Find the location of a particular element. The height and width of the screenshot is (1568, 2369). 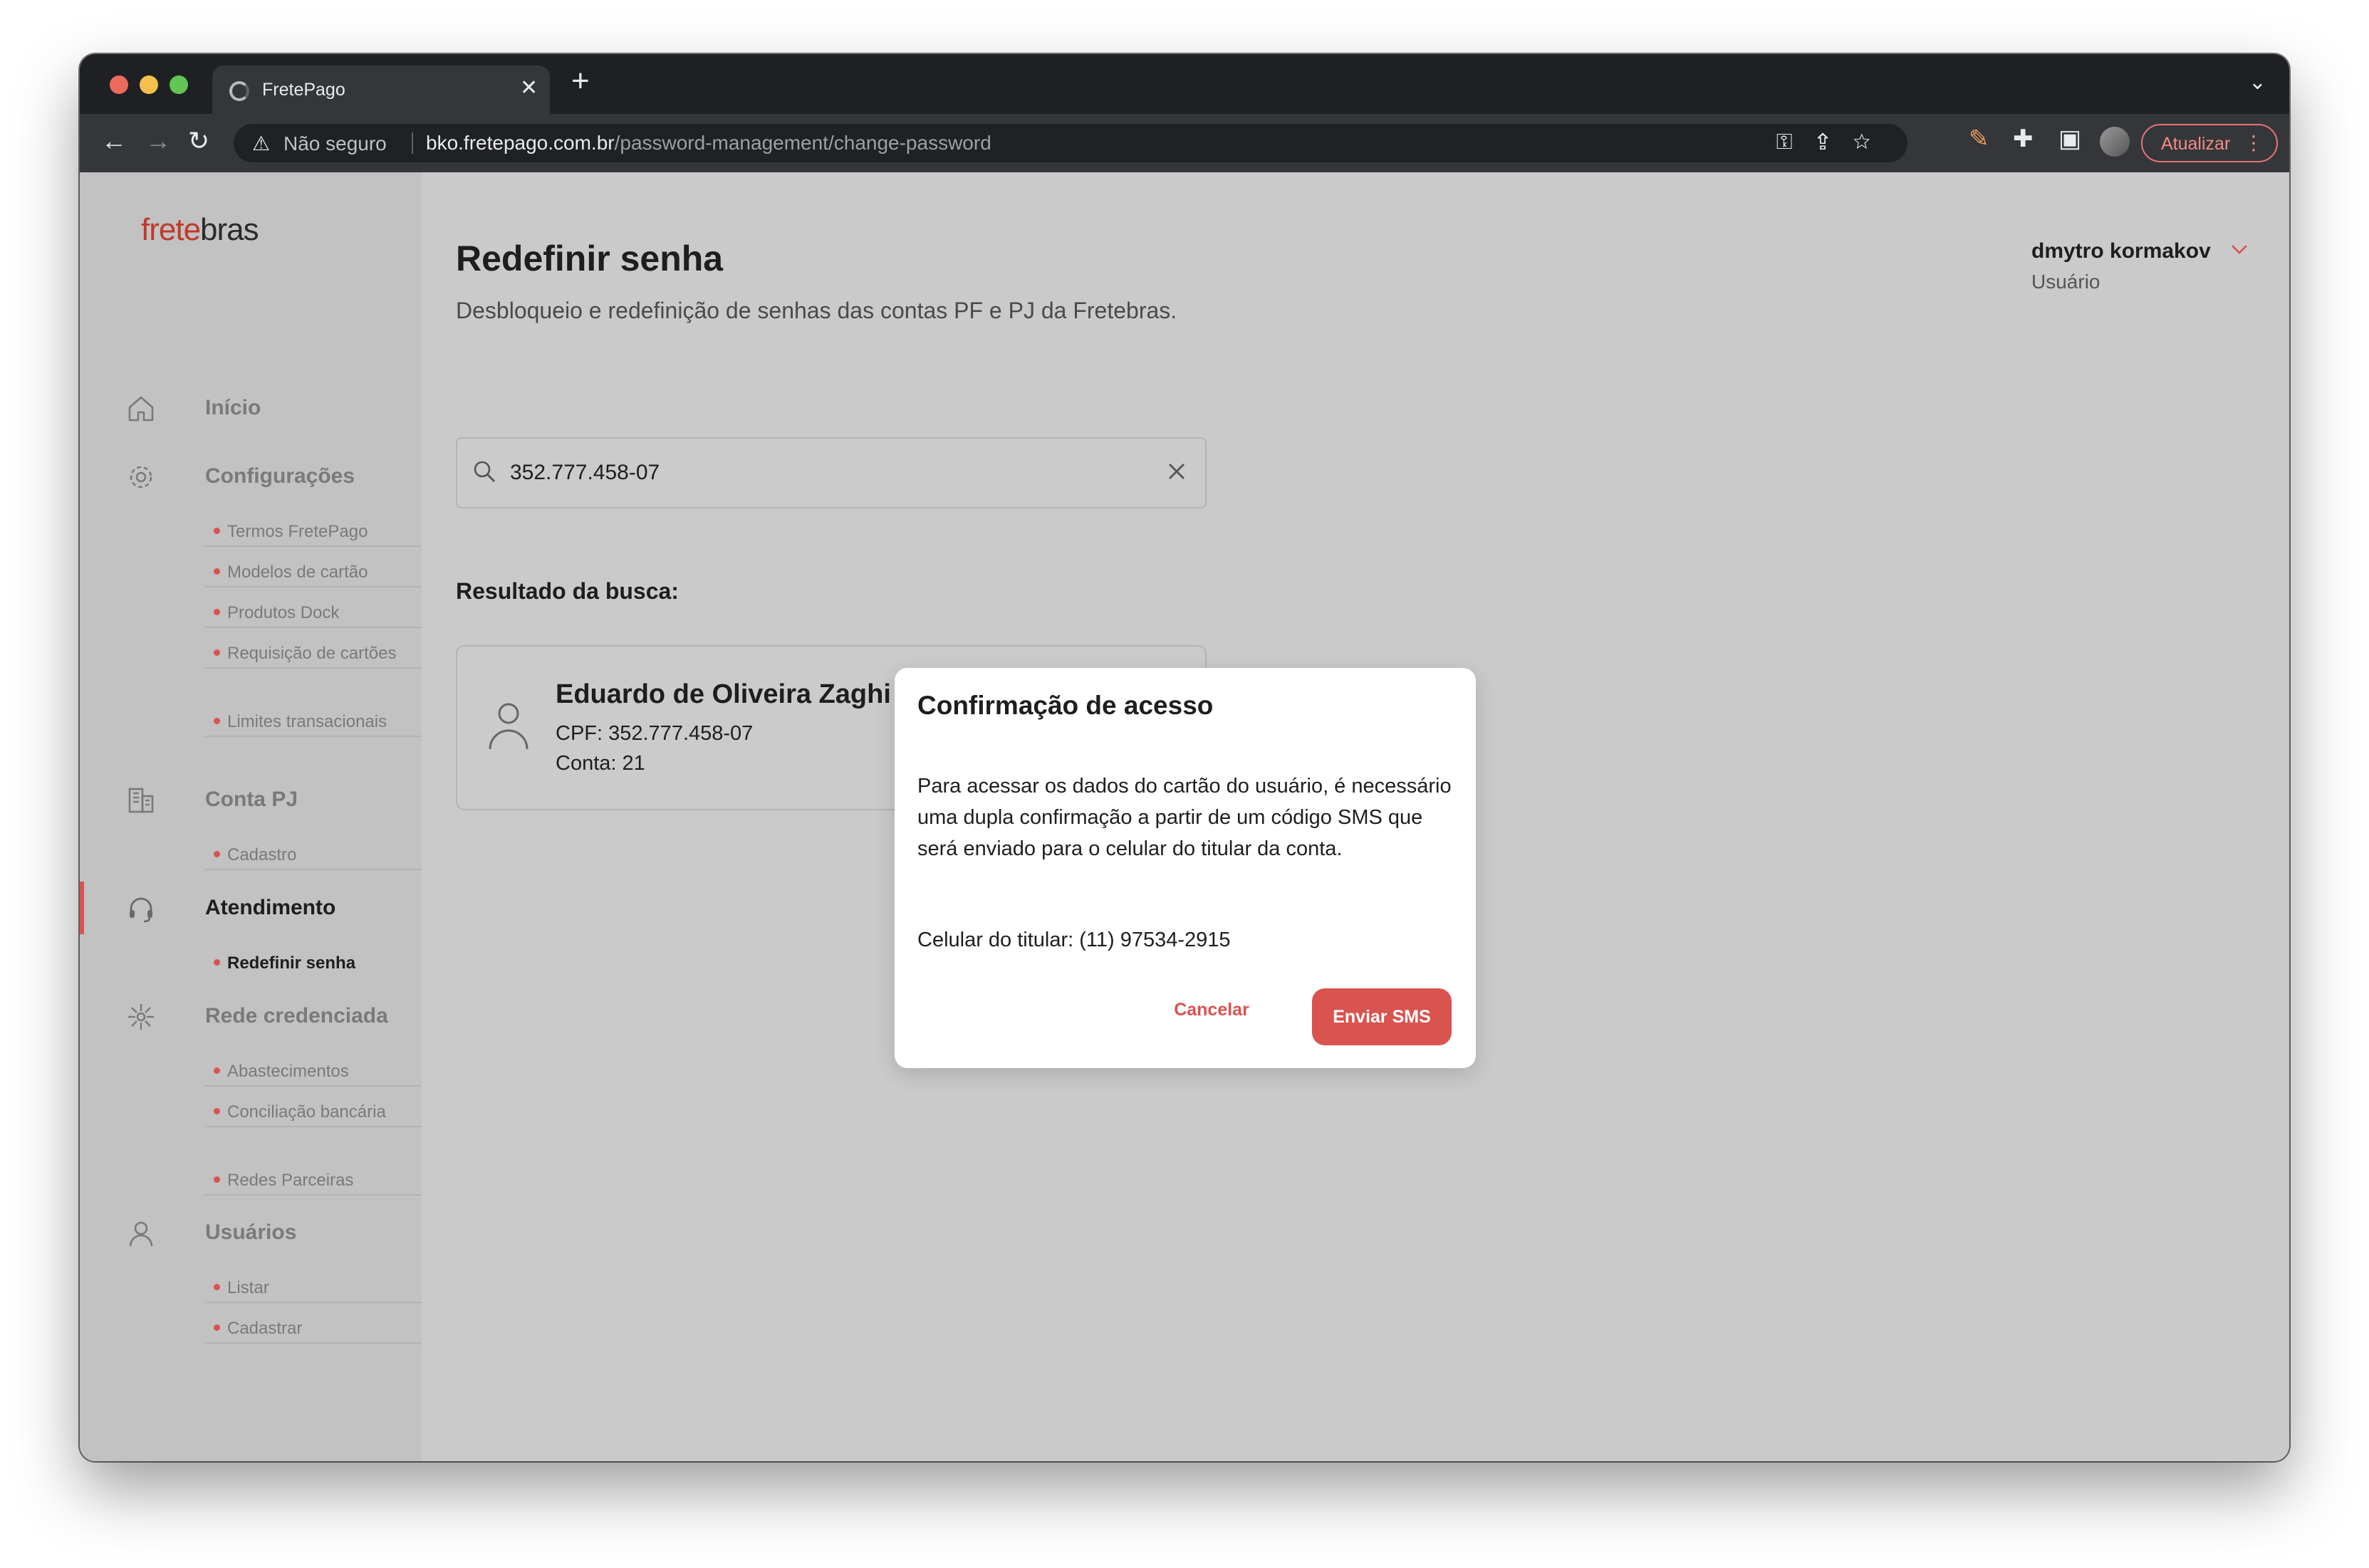

reload-icon: ↻ is located at coordinates (198, 141).